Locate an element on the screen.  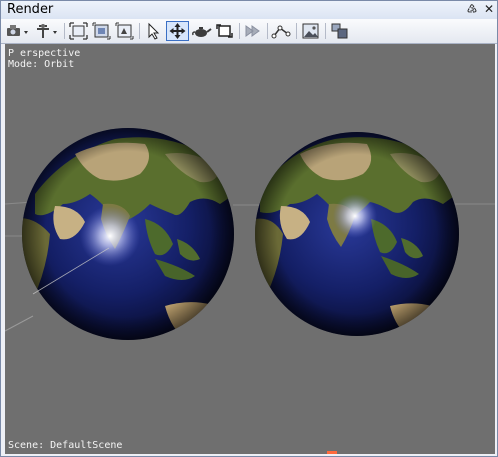
pin-icon: ♵ is located at coordinates (472, 9).